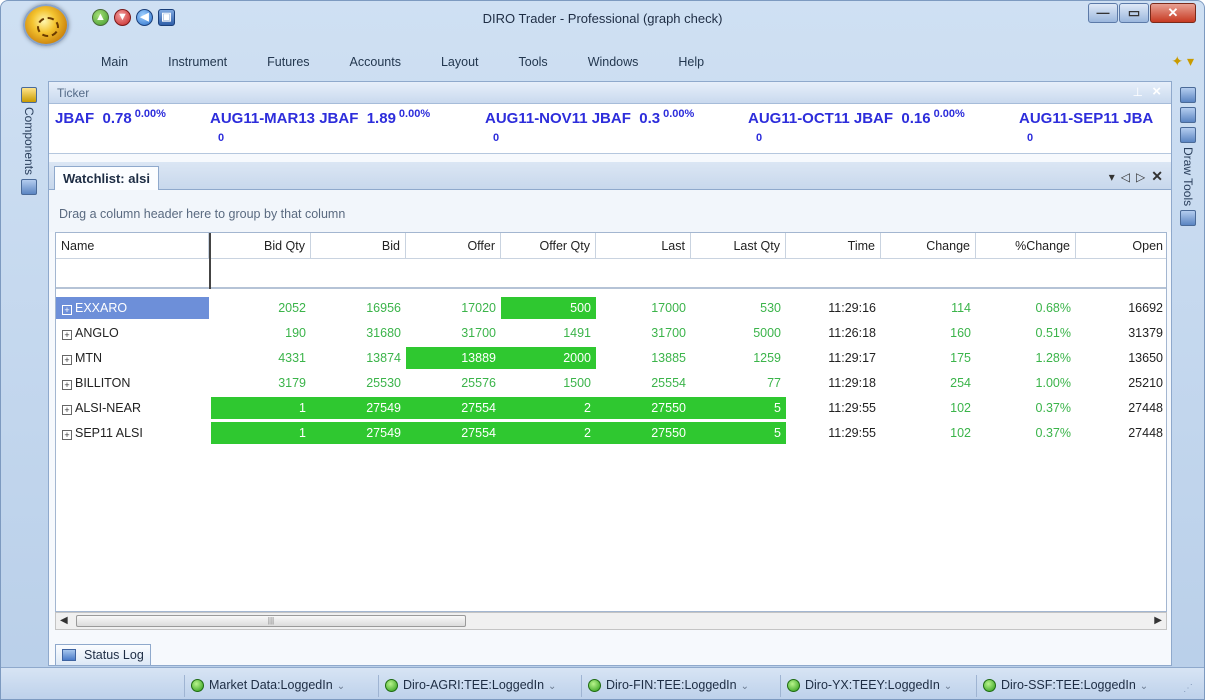 This screenshot has height=700, width=1205. I want to click on cell-offer: 17020, so click(453, 308).